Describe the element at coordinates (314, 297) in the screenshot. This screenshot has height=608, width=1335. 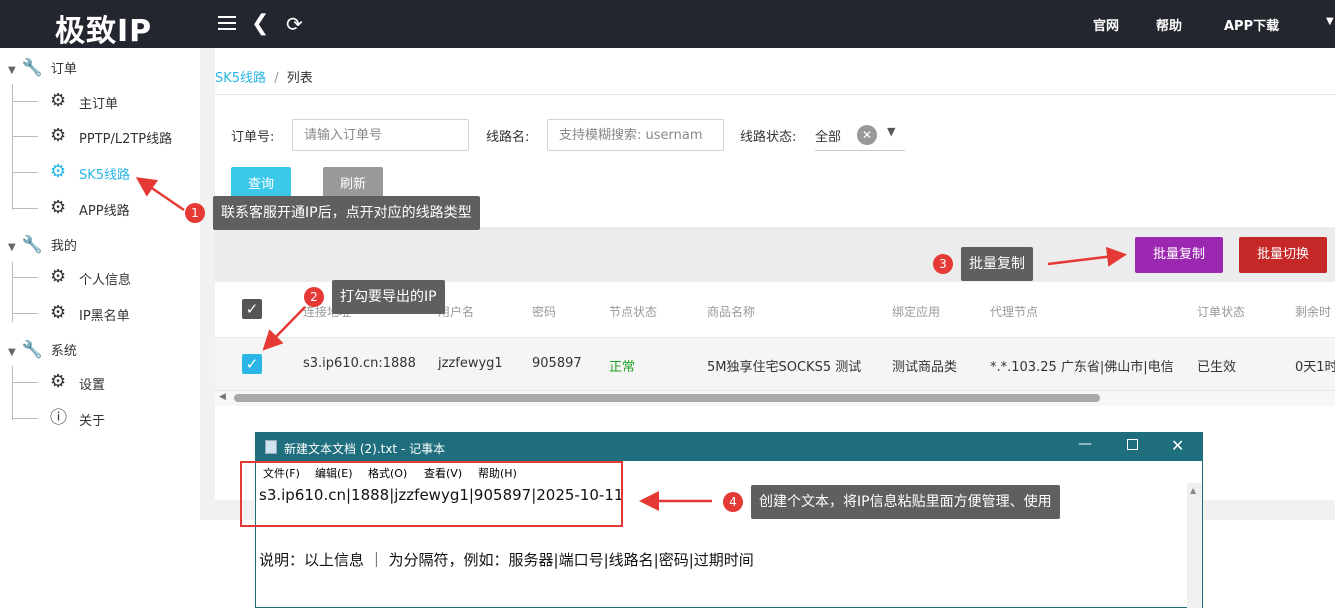
I see `step-badge-2: 2` at that location.